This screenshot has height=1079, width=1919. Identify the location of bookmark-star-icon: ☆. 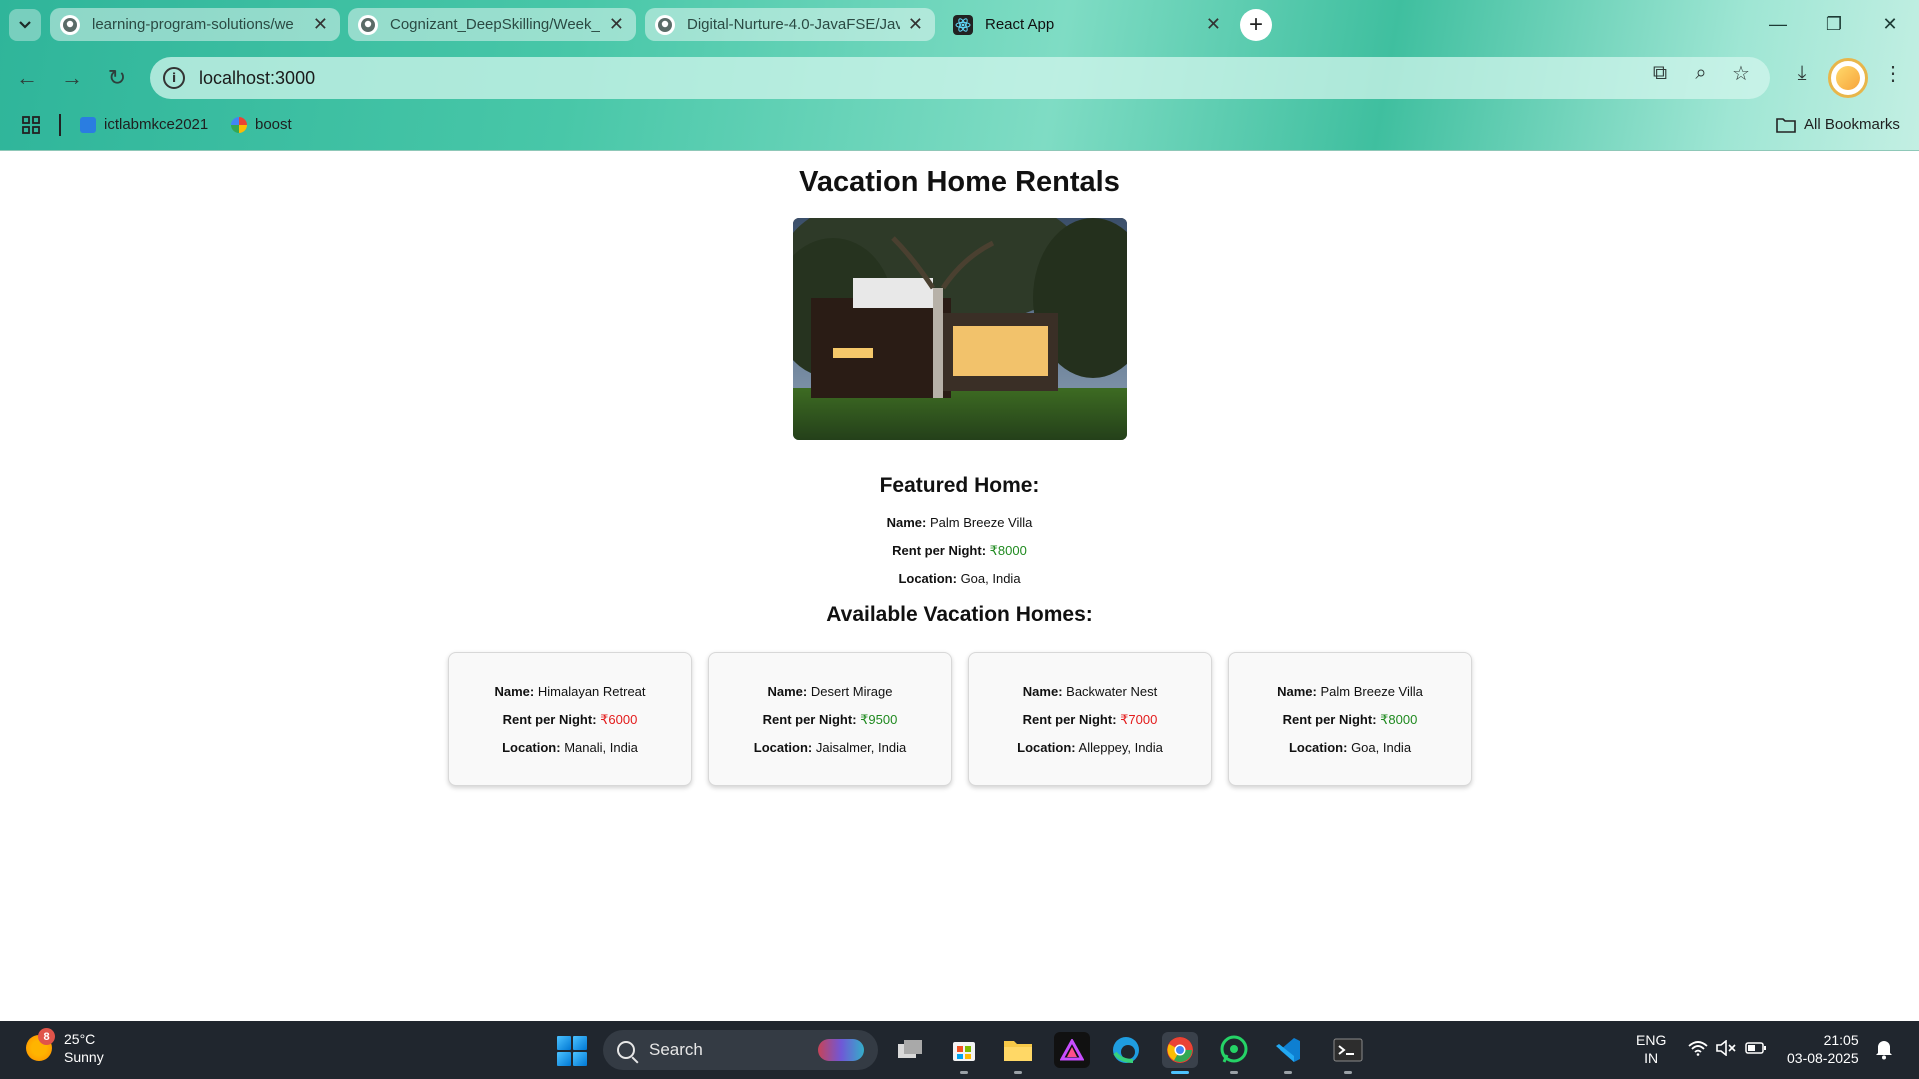
(1741, 73).